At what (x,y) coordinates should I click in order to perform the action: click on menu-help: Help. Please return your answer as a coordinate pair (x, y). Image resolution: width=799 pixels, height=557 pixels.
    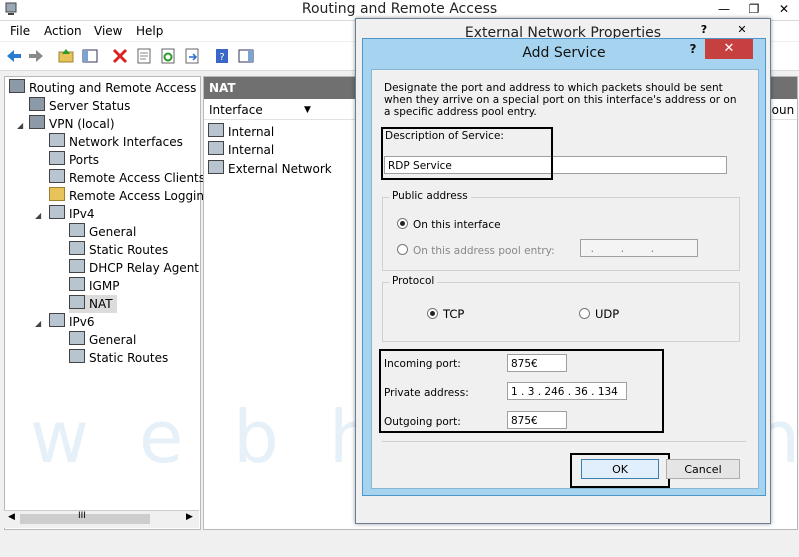
    Looking at the image, I should click on (149, 31).